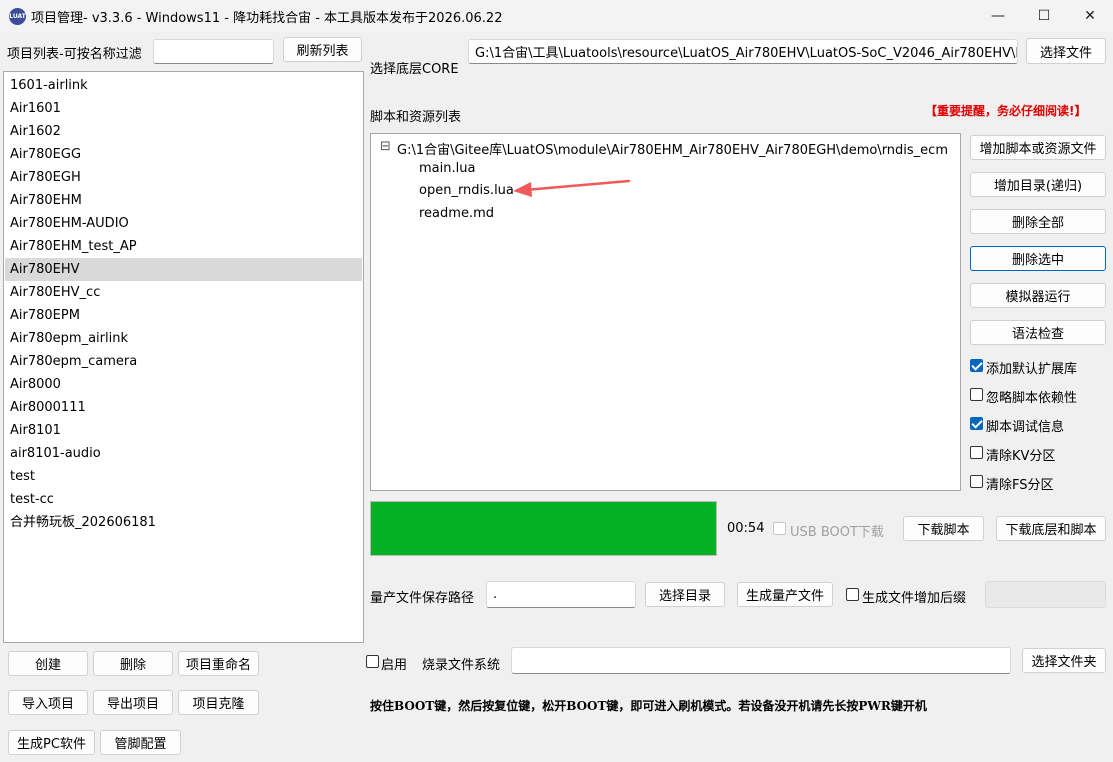  I want to click on tree-file-item: readme.md, so click(456, 213).